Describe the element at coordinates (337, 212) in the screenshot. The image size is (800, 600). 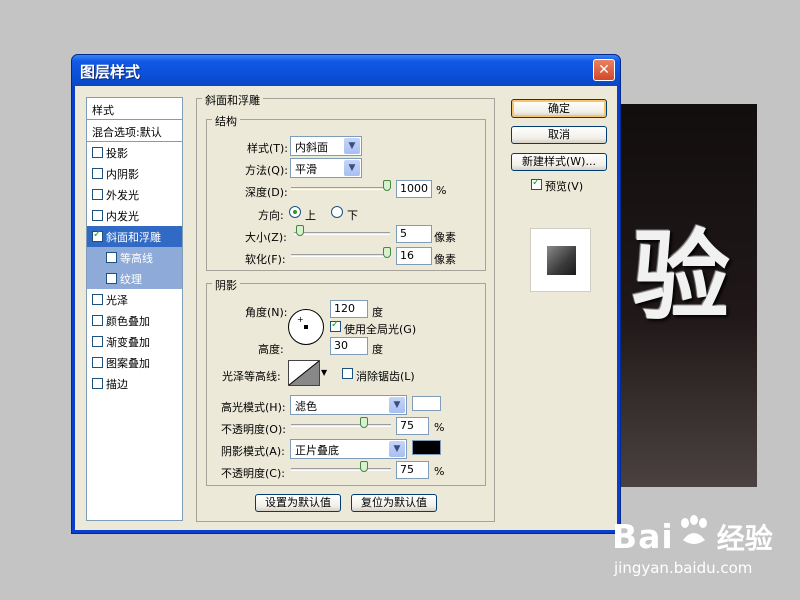
I see `direction-down-radio` at that location.